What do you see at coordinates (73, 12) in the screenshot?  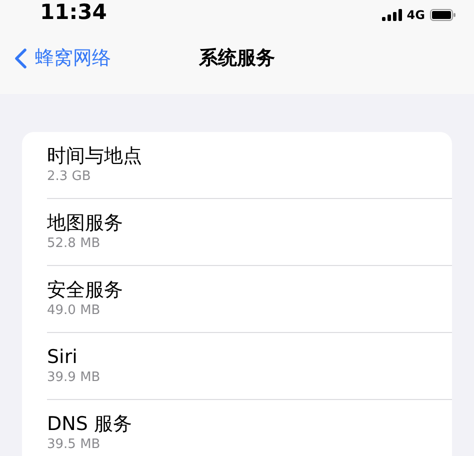 I see `status-time: 11:34` at bounding box center [73, 12].